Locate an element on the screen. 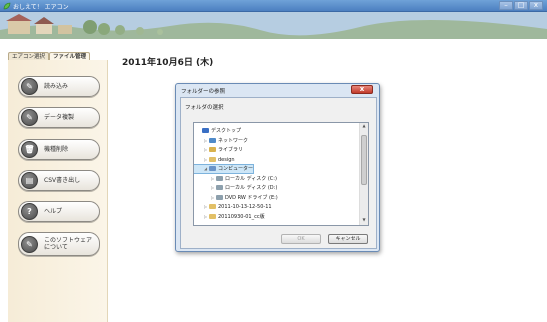  dialog-prompt: フォルダの選択 is located at coordinates (204, 108).